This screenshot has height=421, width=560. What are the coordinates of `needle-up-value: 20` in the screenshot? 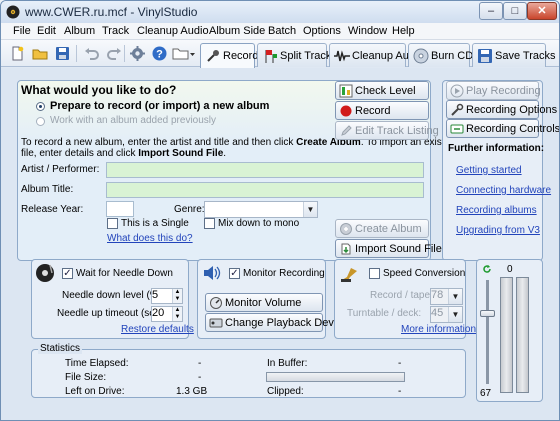 It's located at (158, 313).